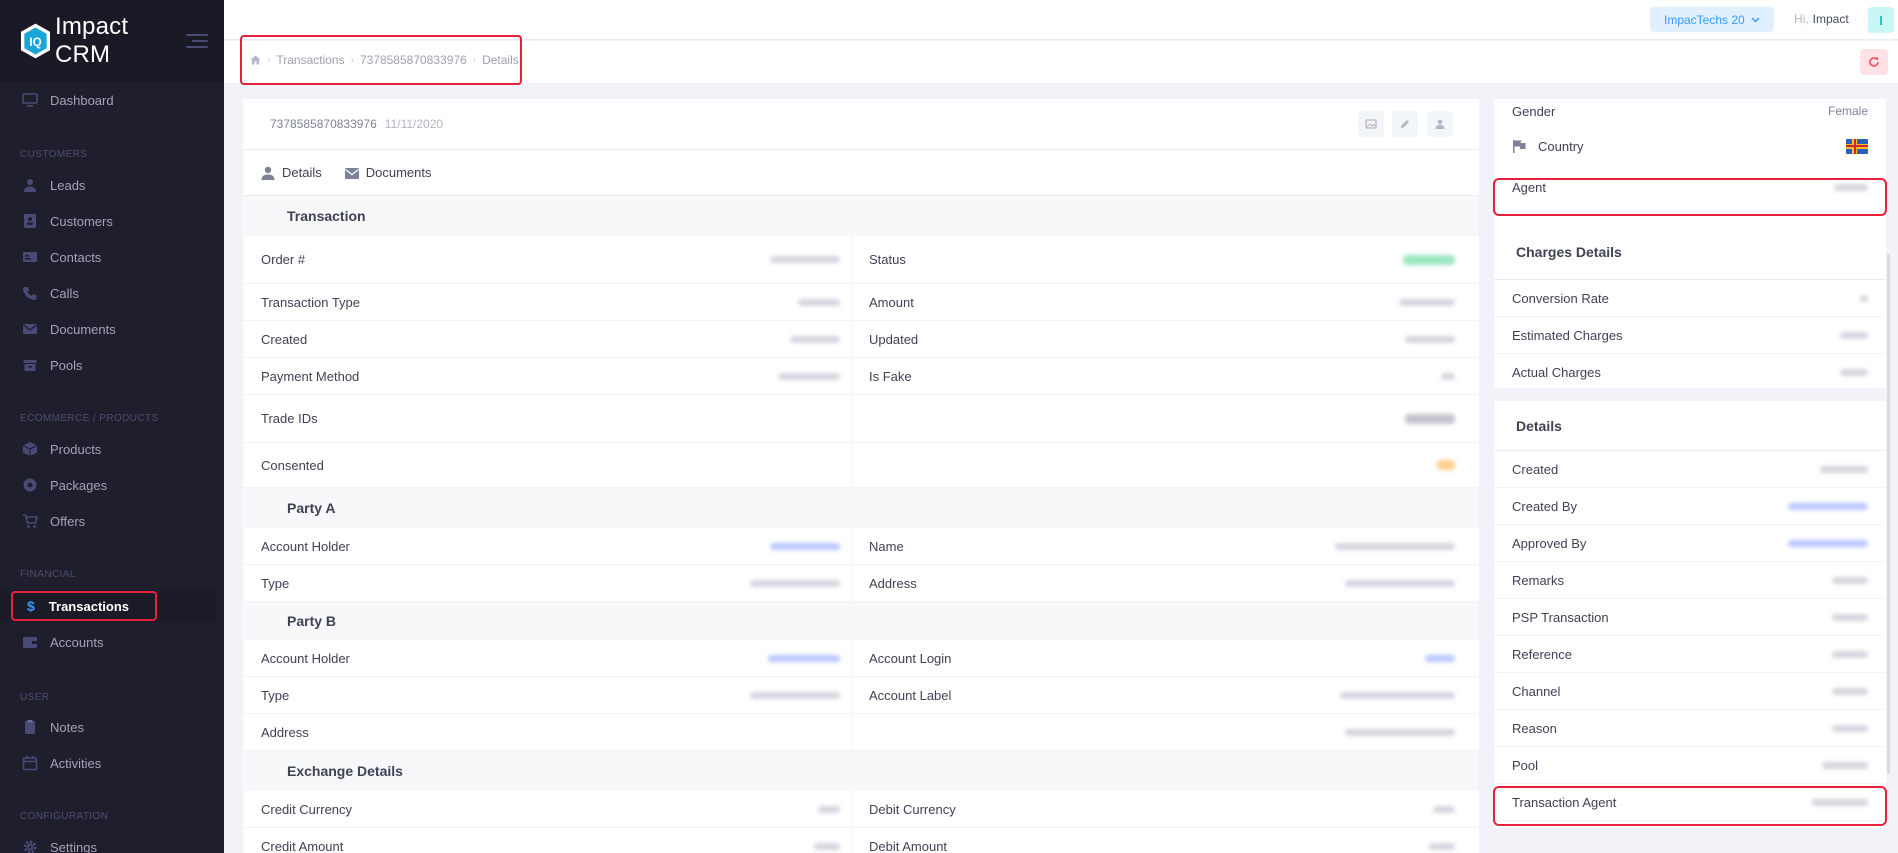  What do you see at coordinates (54, 154) in the screenshot?
I see `section-label-customers: CUSTOMERS` at bounding box center [54, 154].